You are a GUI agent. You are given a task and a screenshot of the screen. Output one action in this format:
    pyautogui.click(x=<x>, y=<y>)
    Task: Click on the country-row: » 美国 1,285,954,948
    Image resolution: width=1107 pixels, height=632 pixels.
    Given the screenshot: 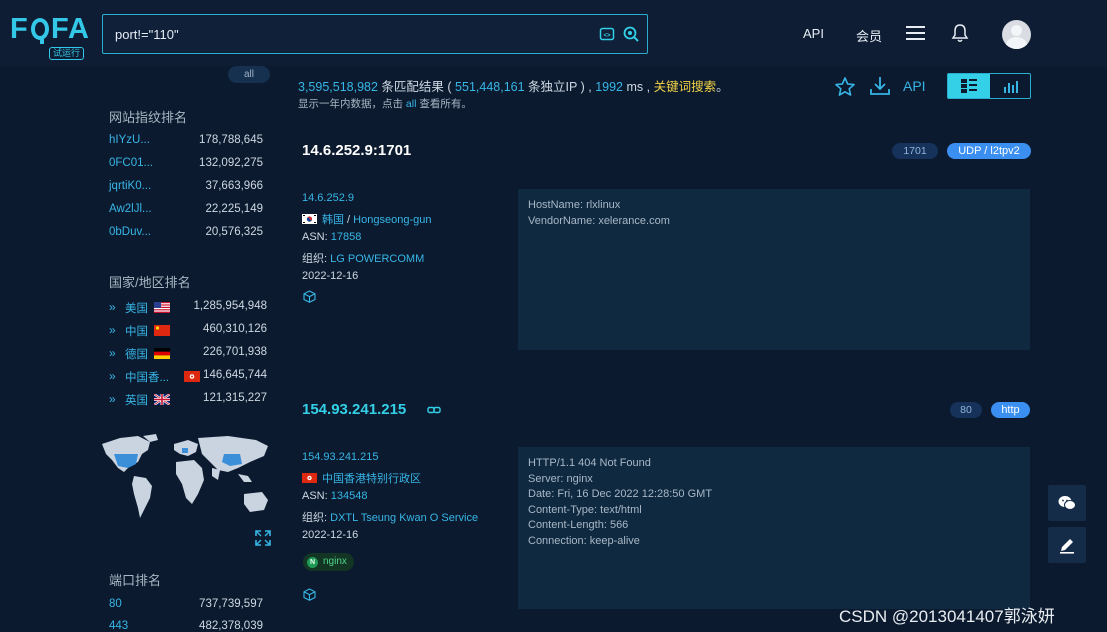 What is the action you would take?
    pyautogui.click(x=188, y=309)
    